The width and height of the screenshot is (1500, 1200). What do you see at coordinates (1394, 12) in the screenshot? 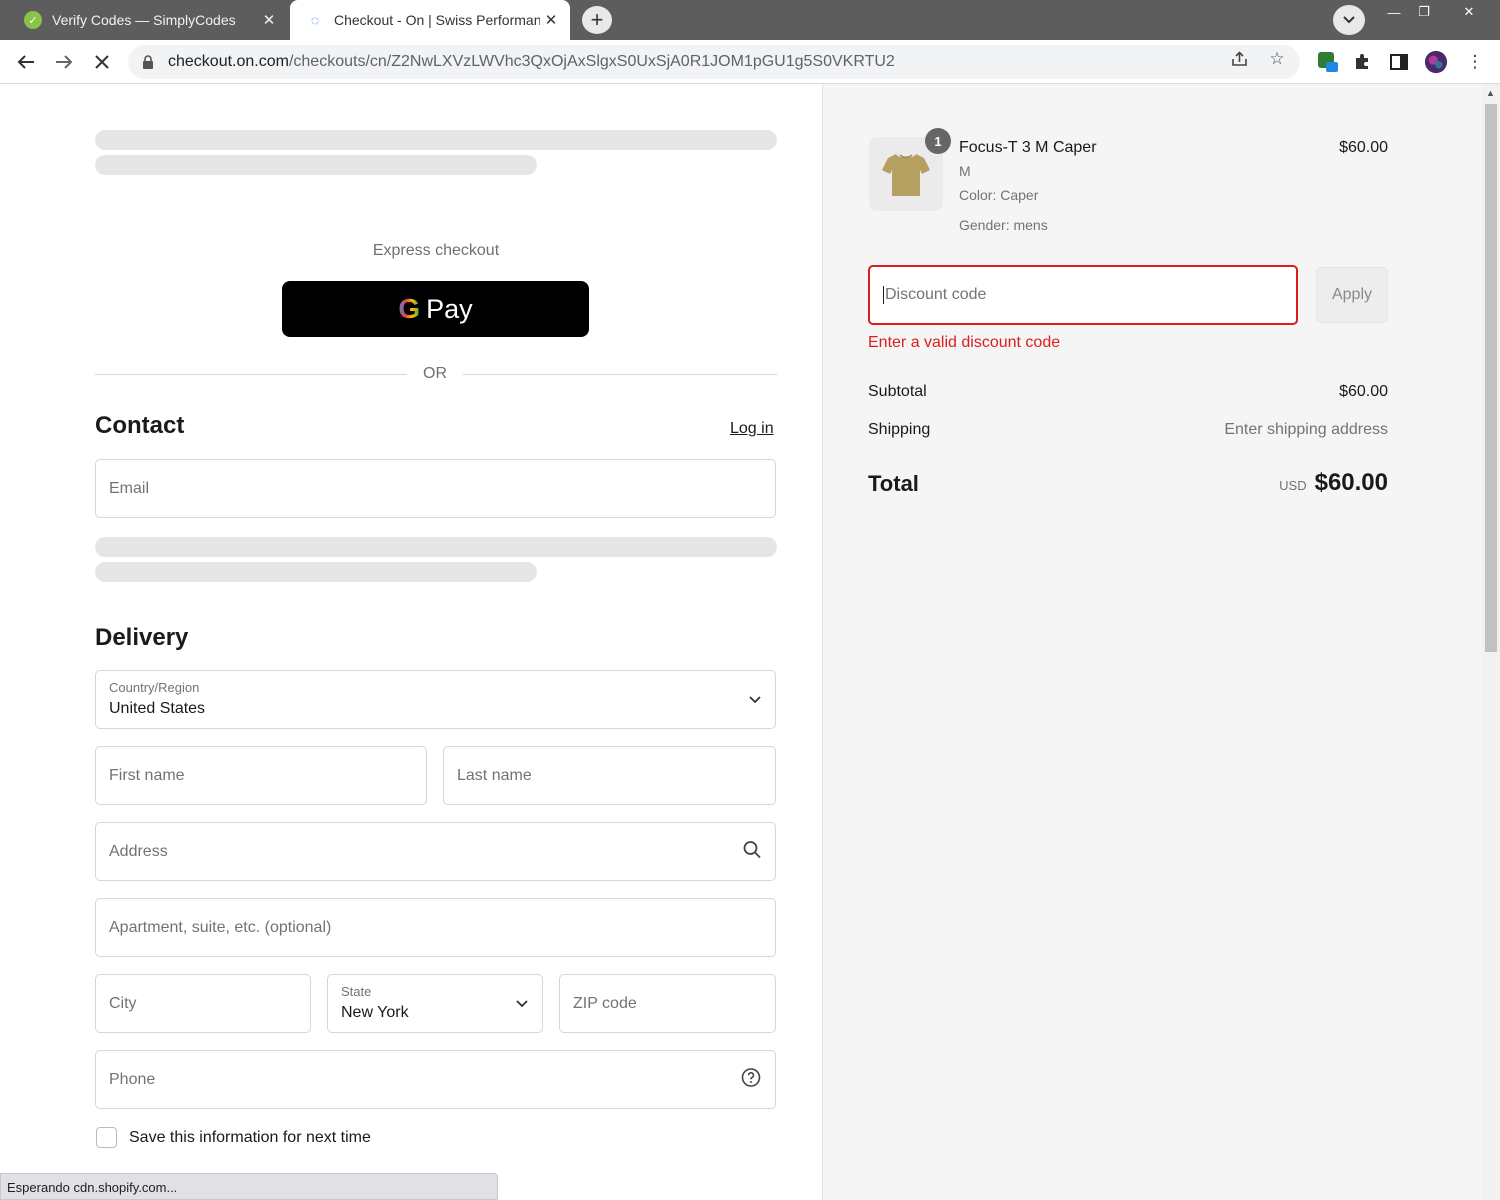
I see `minimize-icon: —` at bounding box center [1394, 12].